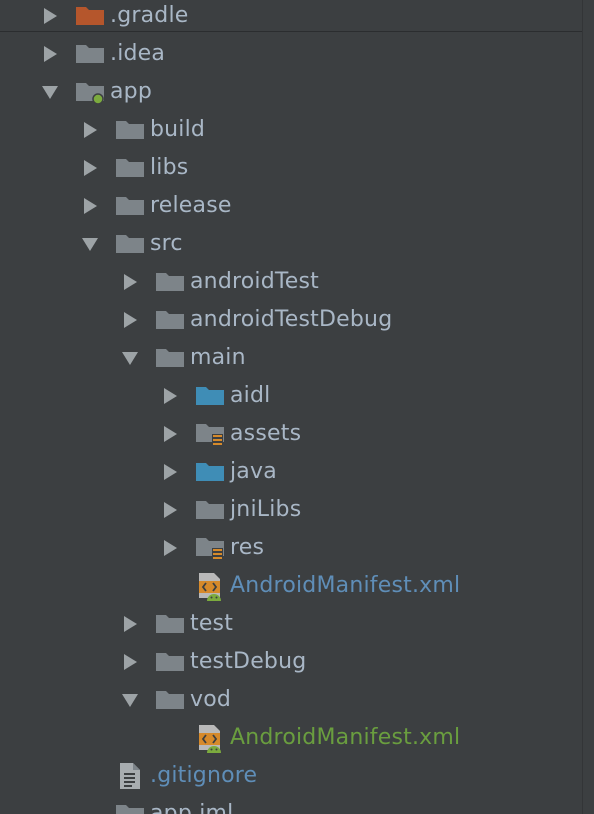 This screenshot has width=594, height=814. Describe the element at coordinates (212, 623) in the screenshot. I see `tree-item-label: test` at that location.